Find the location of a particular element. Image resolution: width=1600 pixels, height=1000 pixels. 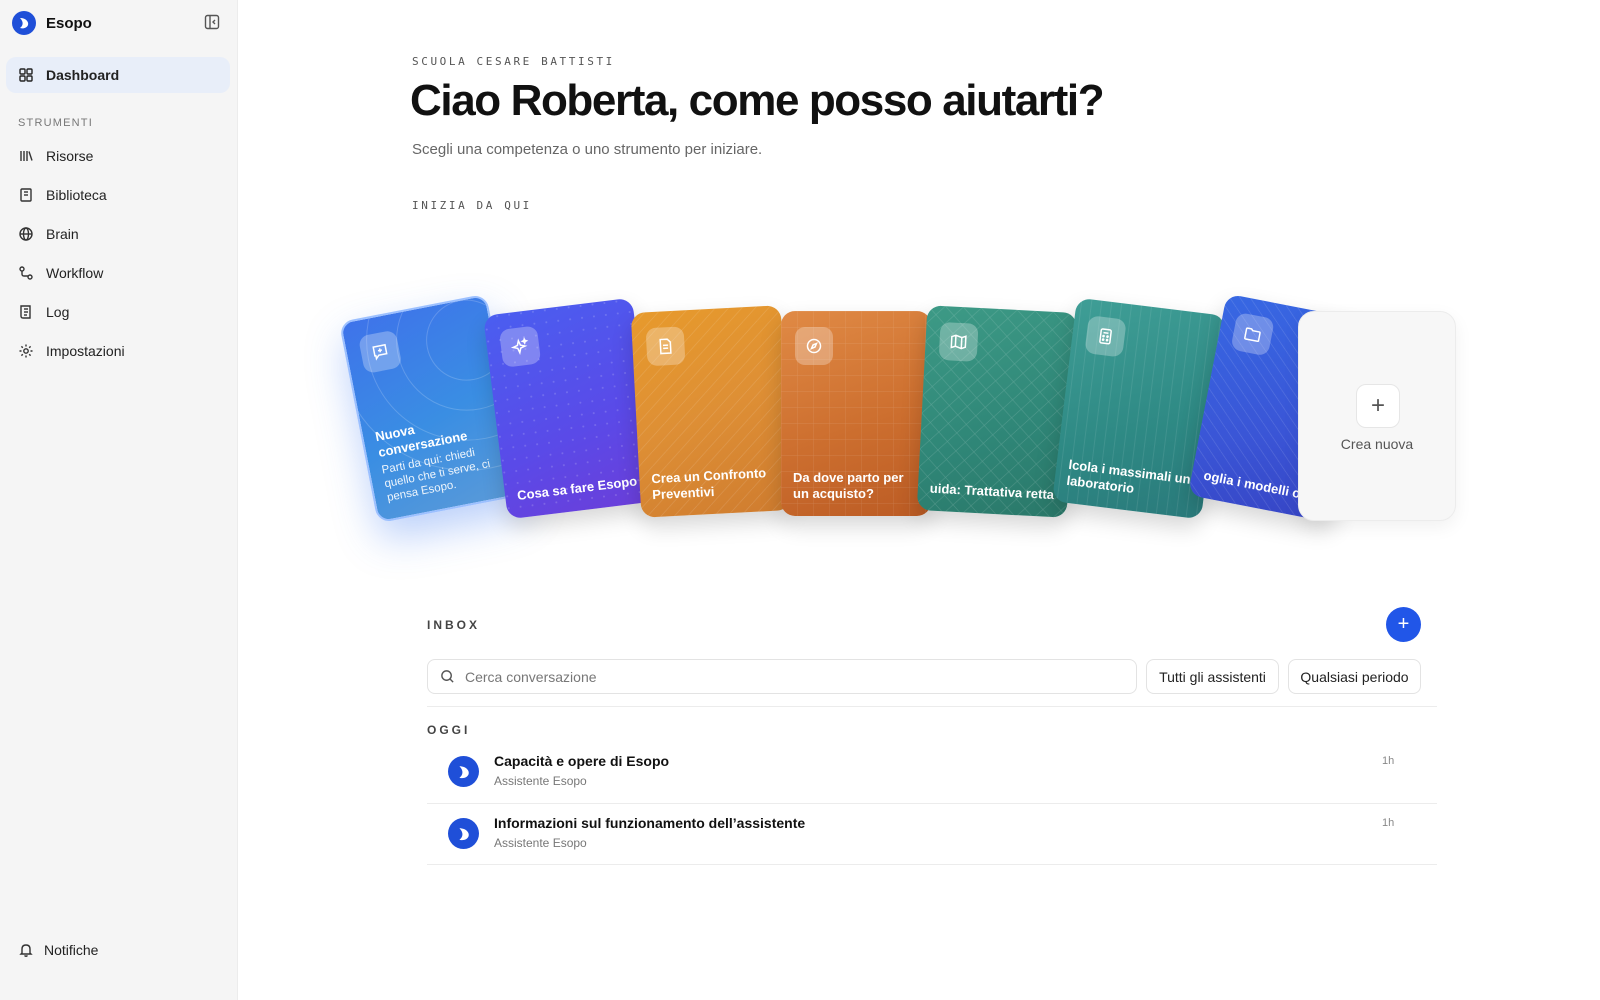

bell-icon is located at coordinates (26, 950).